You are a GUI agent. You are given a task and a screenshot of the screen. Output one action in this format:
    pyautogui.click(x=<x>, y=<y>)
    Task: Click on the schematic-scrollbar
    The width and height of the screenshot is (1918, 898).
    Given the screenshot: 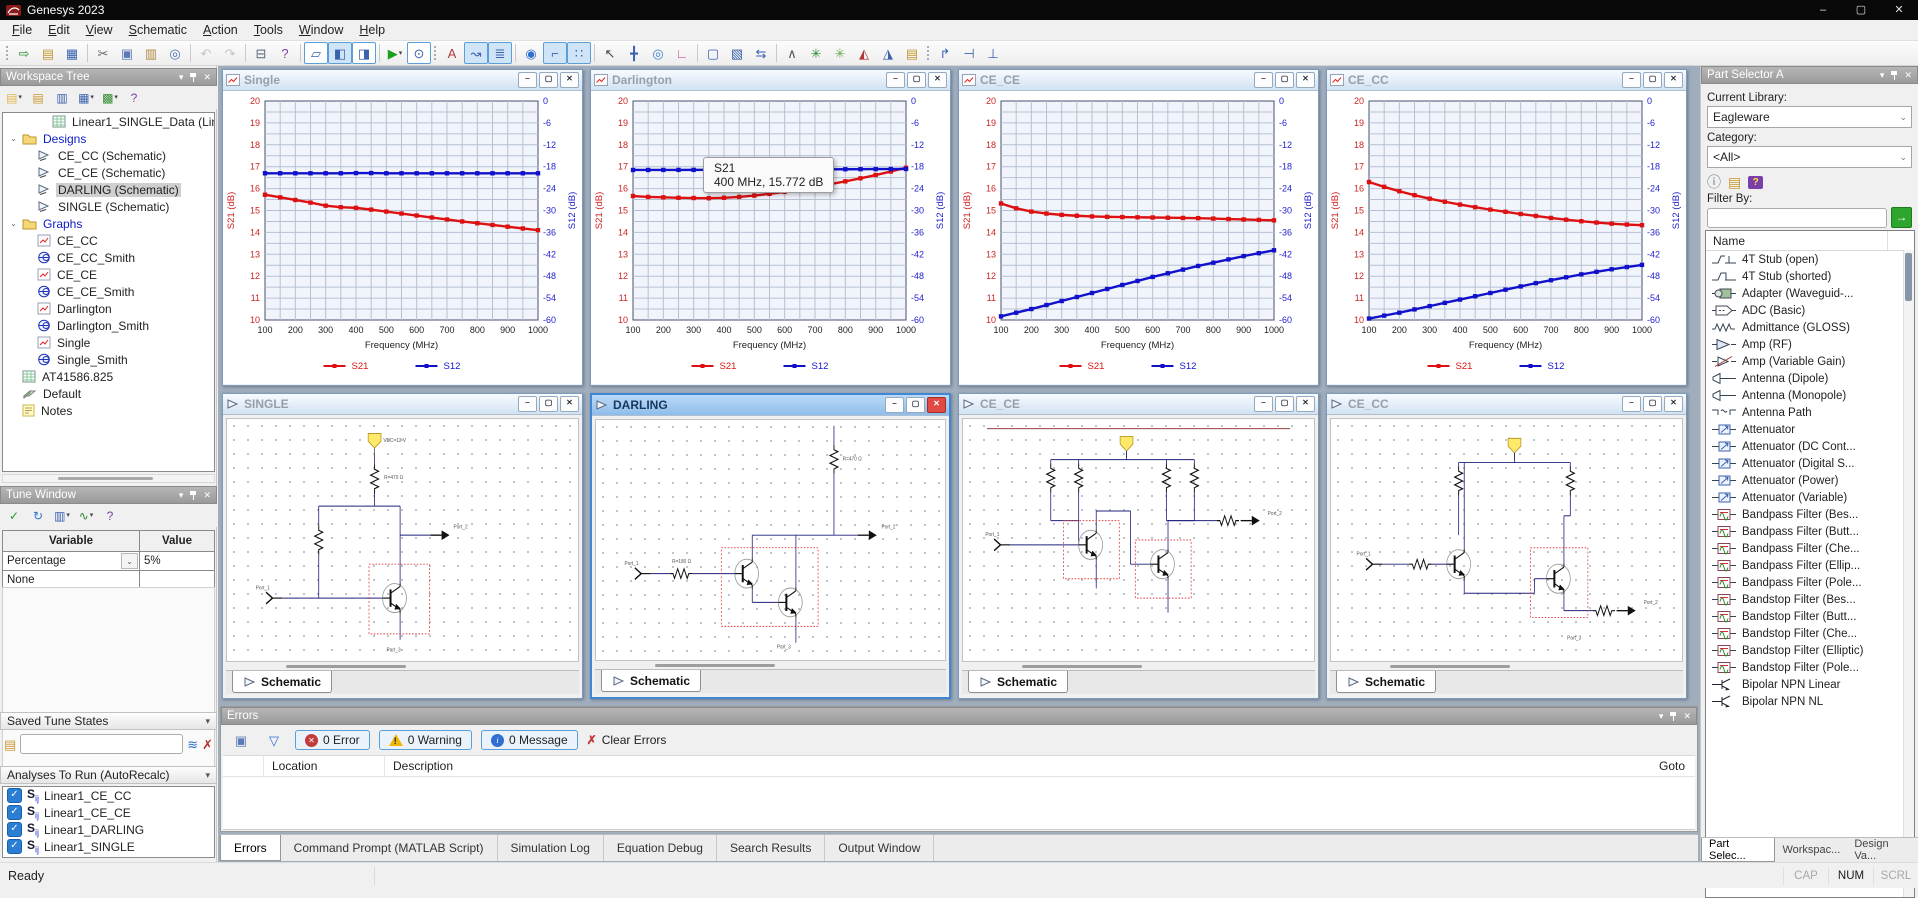 What is the action you would take?
    pyautogui.click(x=402, y=666)
    